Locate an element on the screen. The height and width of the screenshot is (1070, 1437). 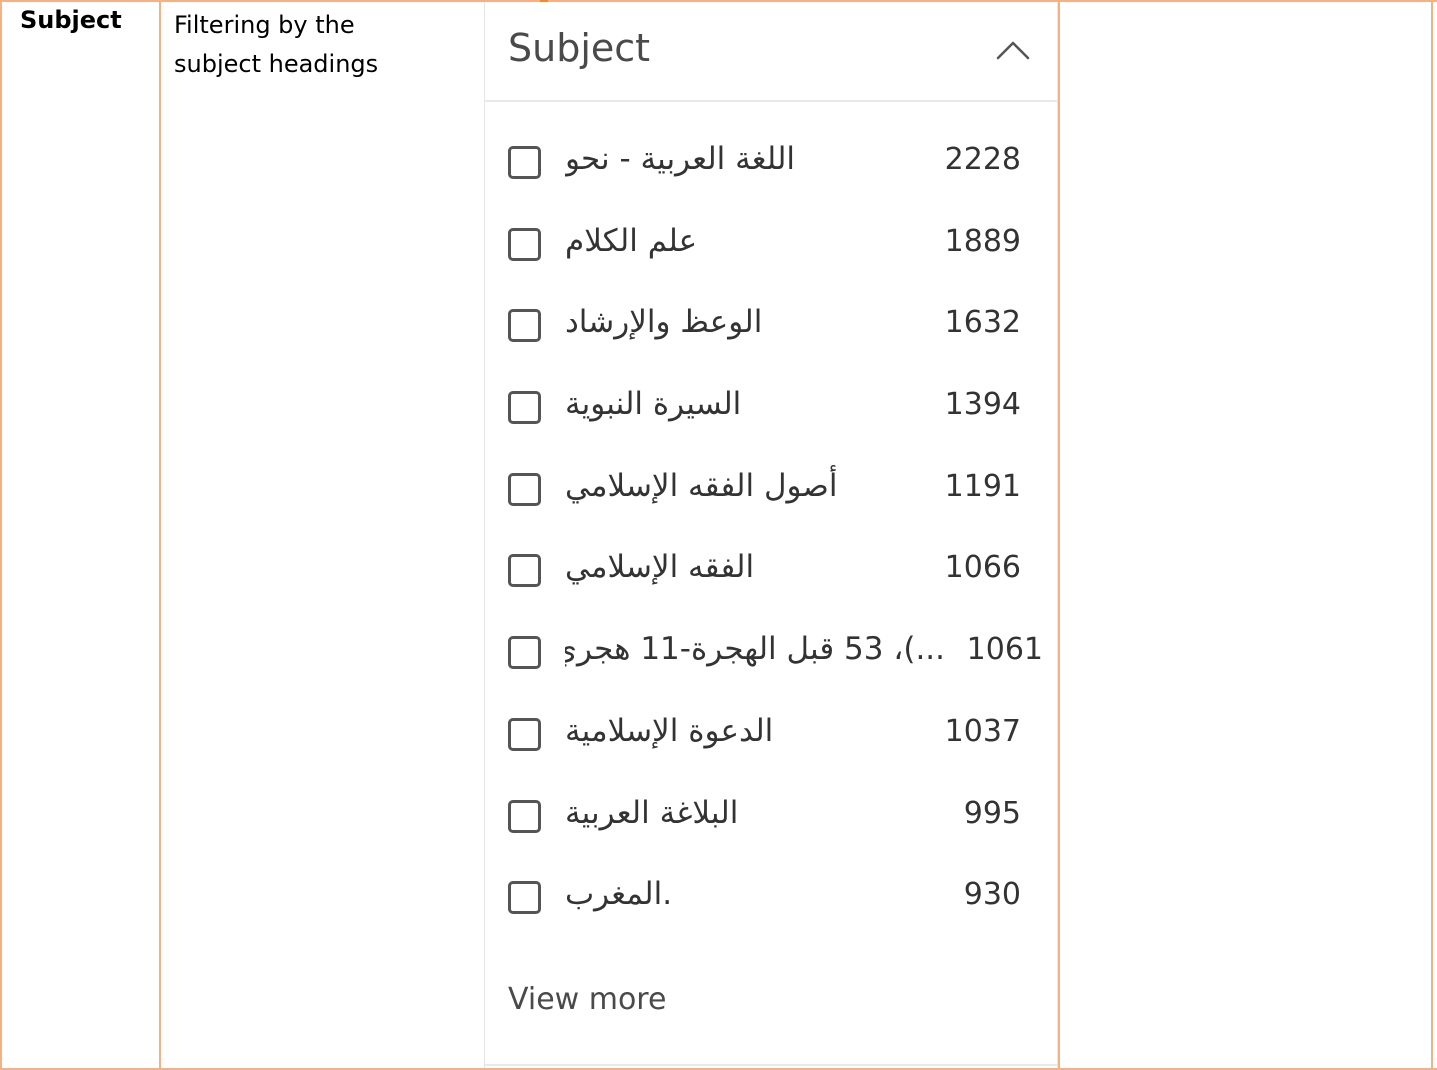
facet-count: 1889 is located at coordinates (982, 241).